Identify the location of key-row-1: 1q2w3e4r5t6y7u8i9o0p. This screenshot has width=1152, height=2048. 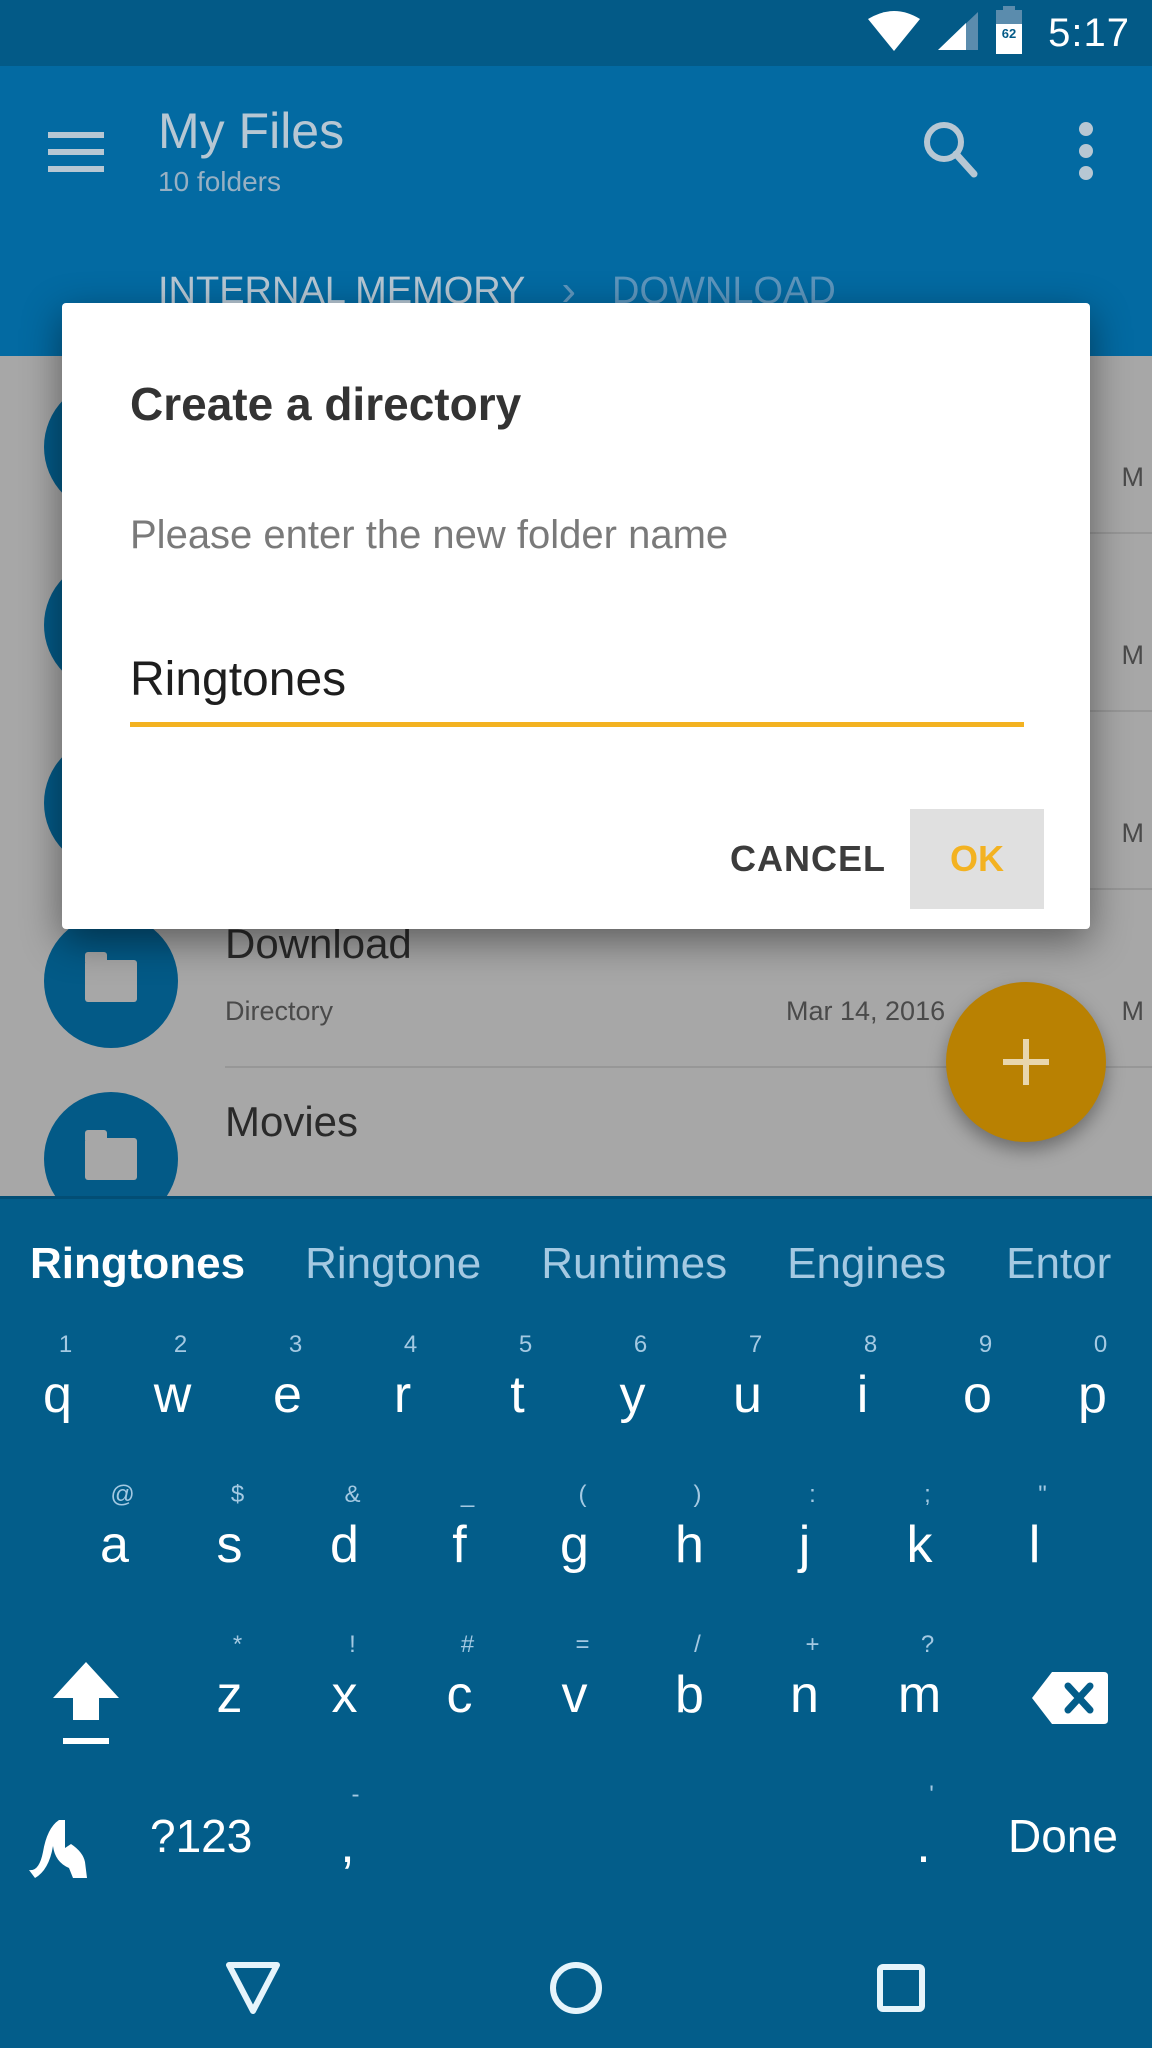
(576, 1388).